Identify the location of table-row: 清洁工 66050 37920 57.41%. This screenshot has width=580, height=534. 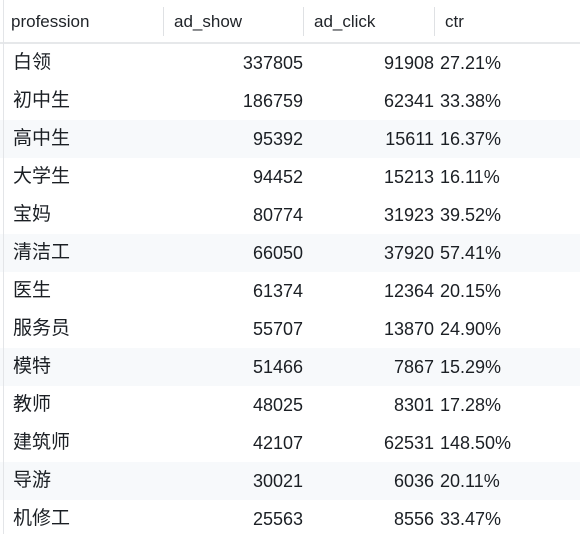
(290, 253).